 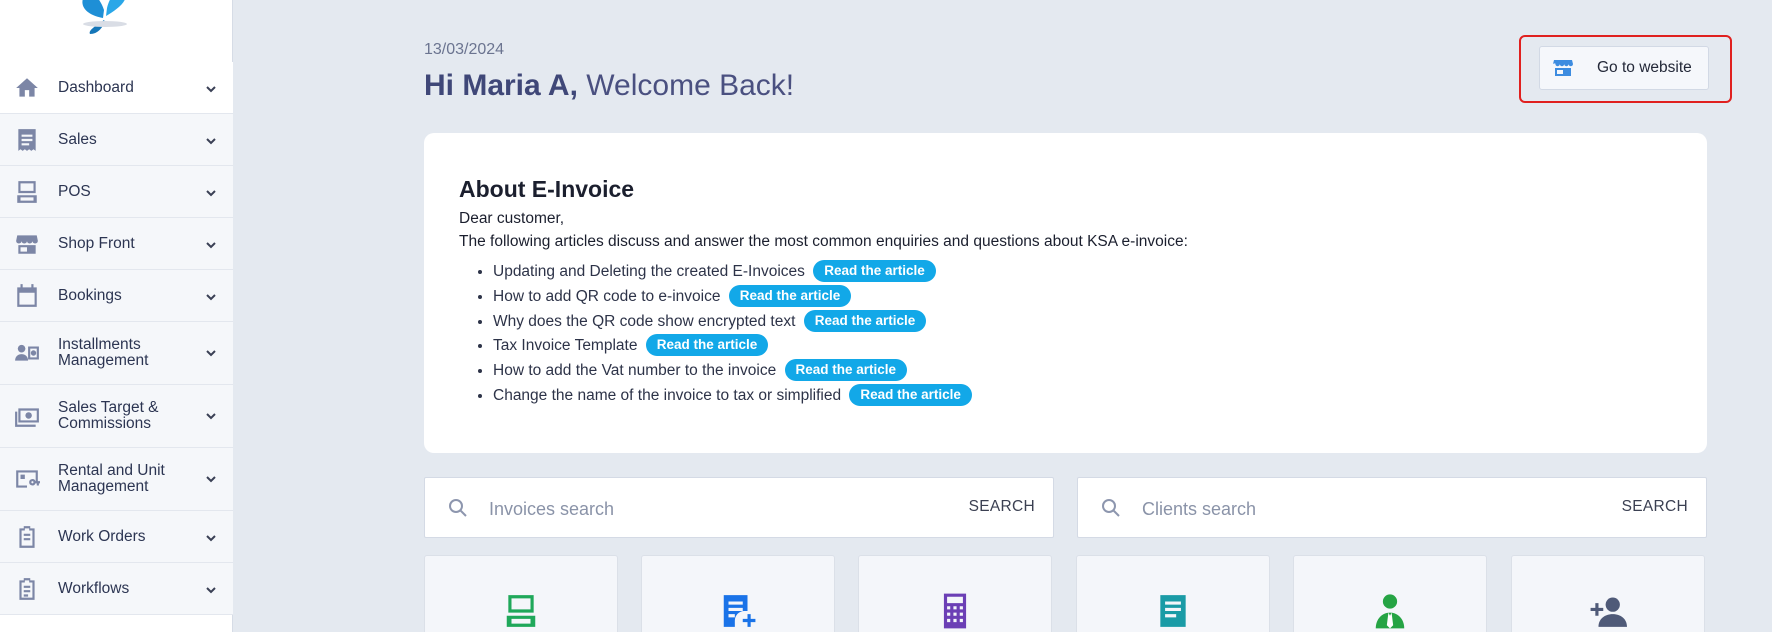 I want to click on sidebar-item-label: Shop Front, so click(x=96, y=243).